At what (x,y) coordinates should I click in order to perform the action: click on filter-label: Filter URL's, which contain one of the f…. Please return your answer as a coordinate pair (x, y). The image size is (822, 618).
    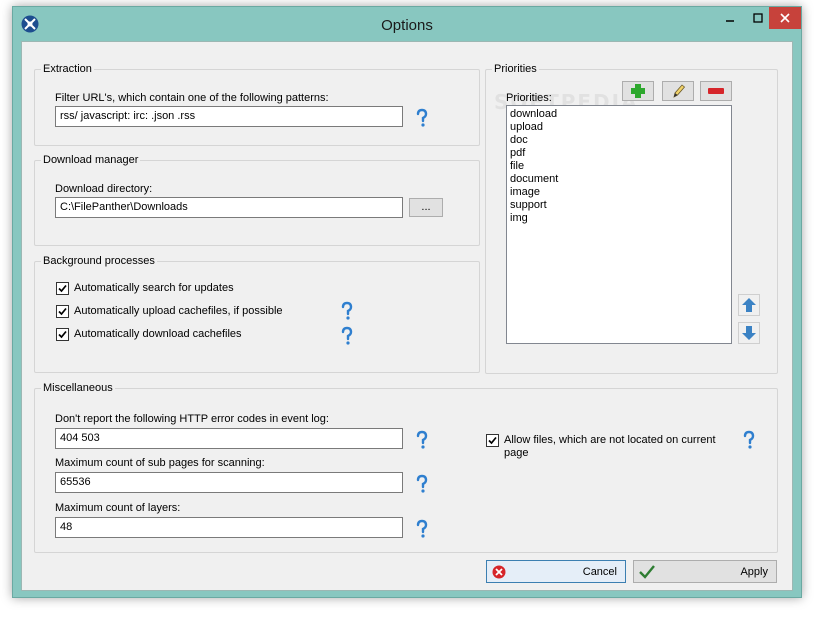
    Looking at the image, I should click on (192, 98).